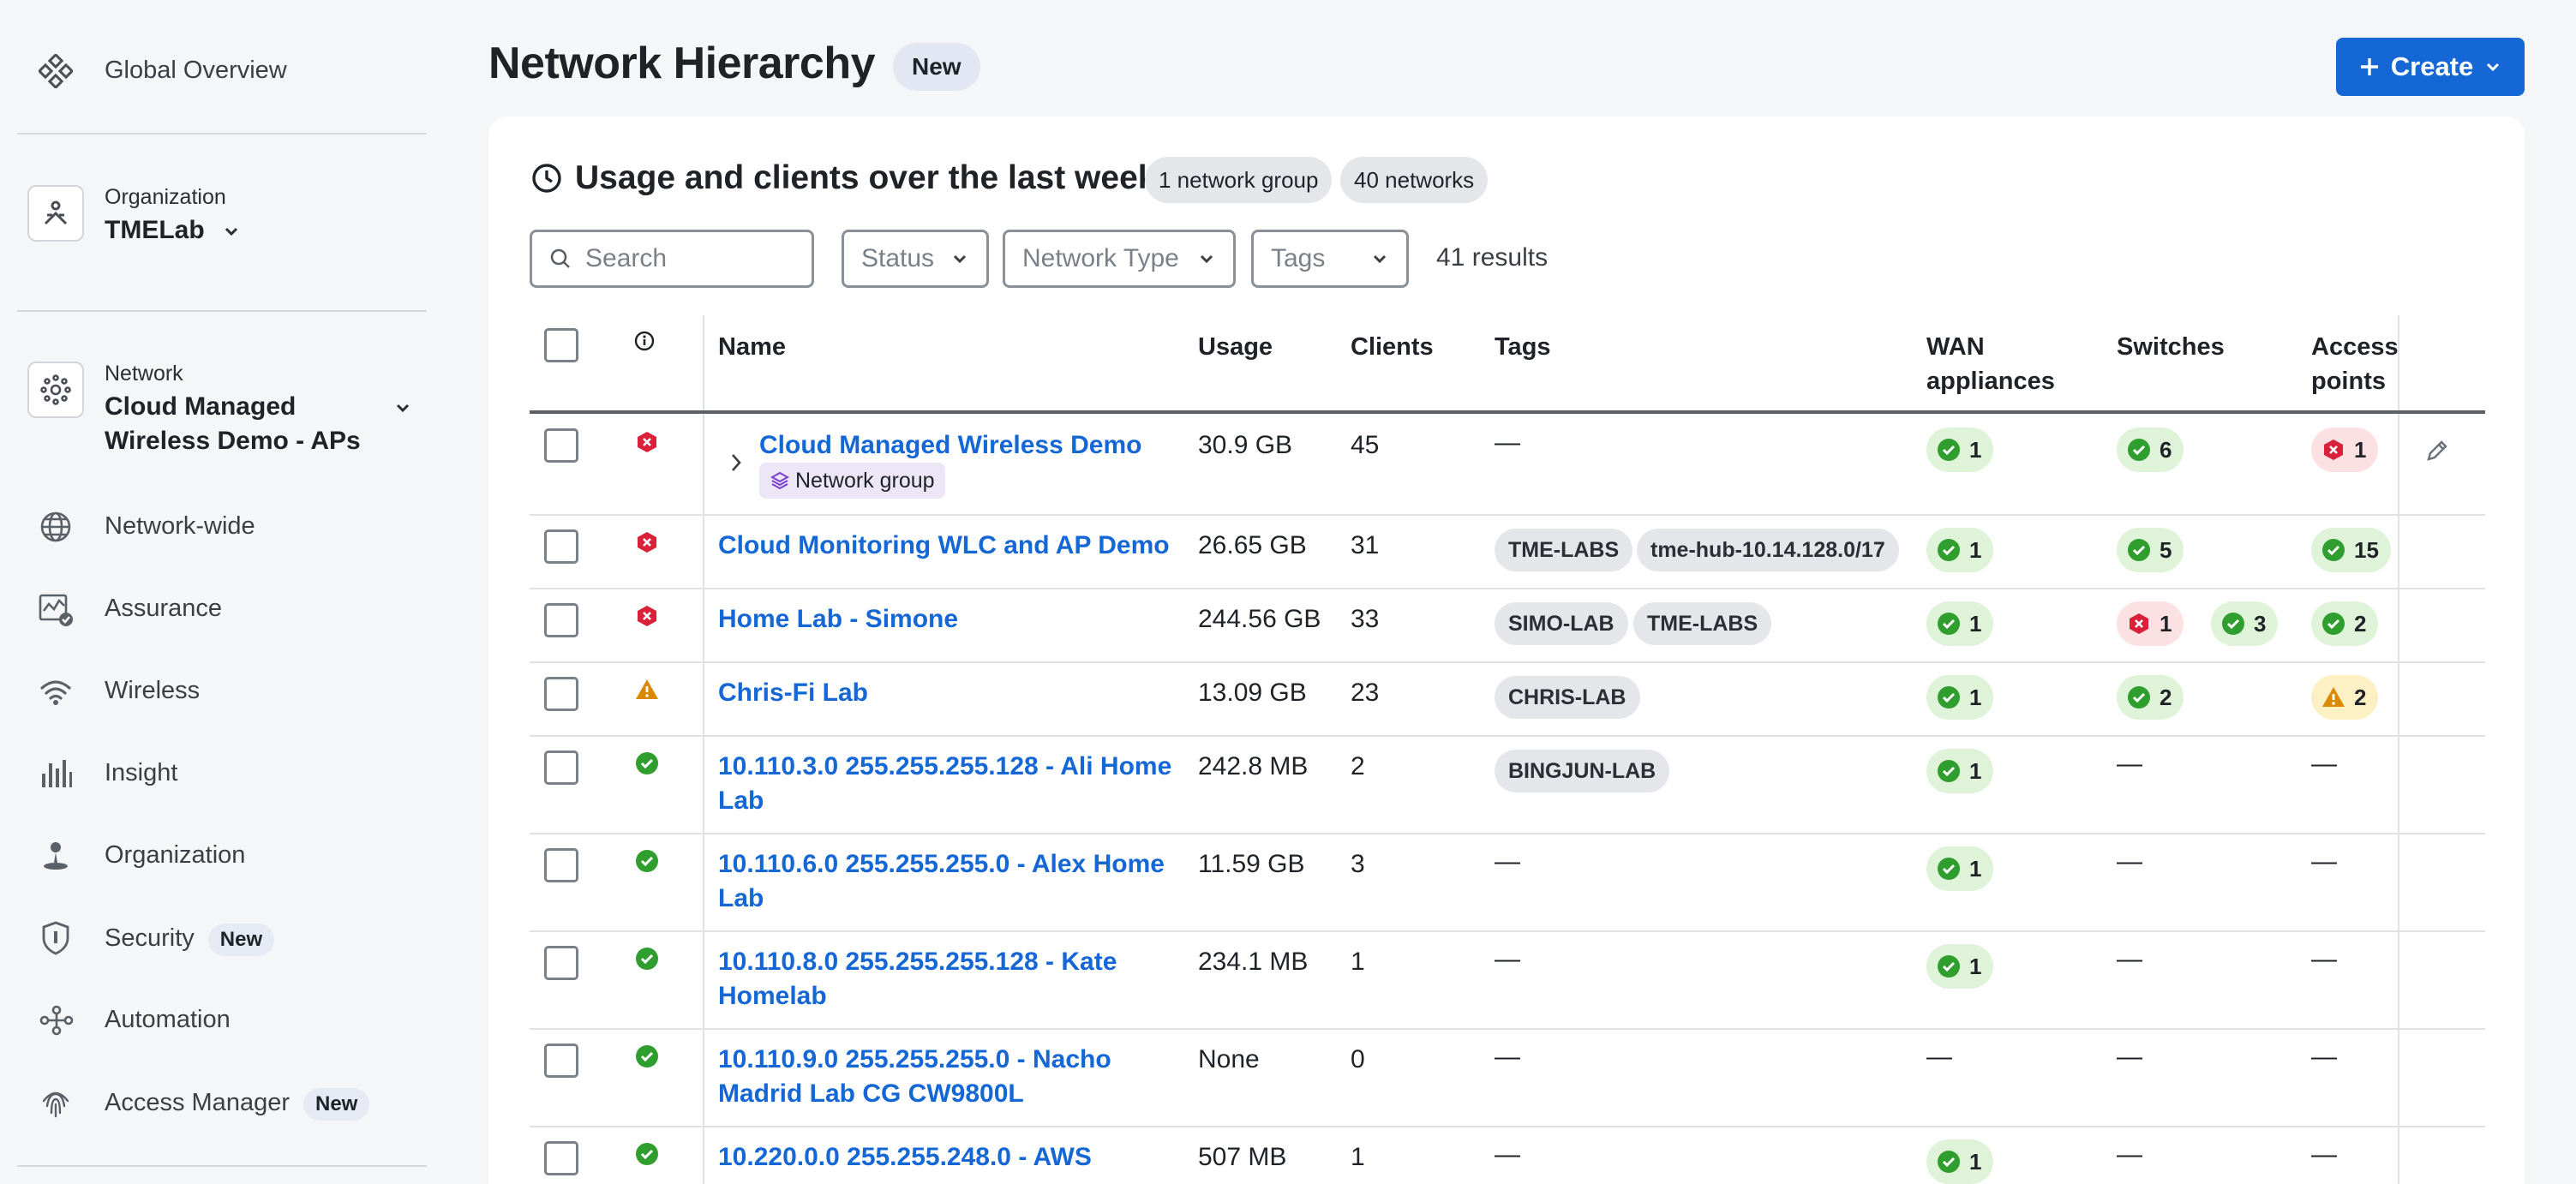  What do you see at coordinates (2437, 451) in the screenshot?
I see `edit-pencil-icon` at bounding box center [2437, 451].